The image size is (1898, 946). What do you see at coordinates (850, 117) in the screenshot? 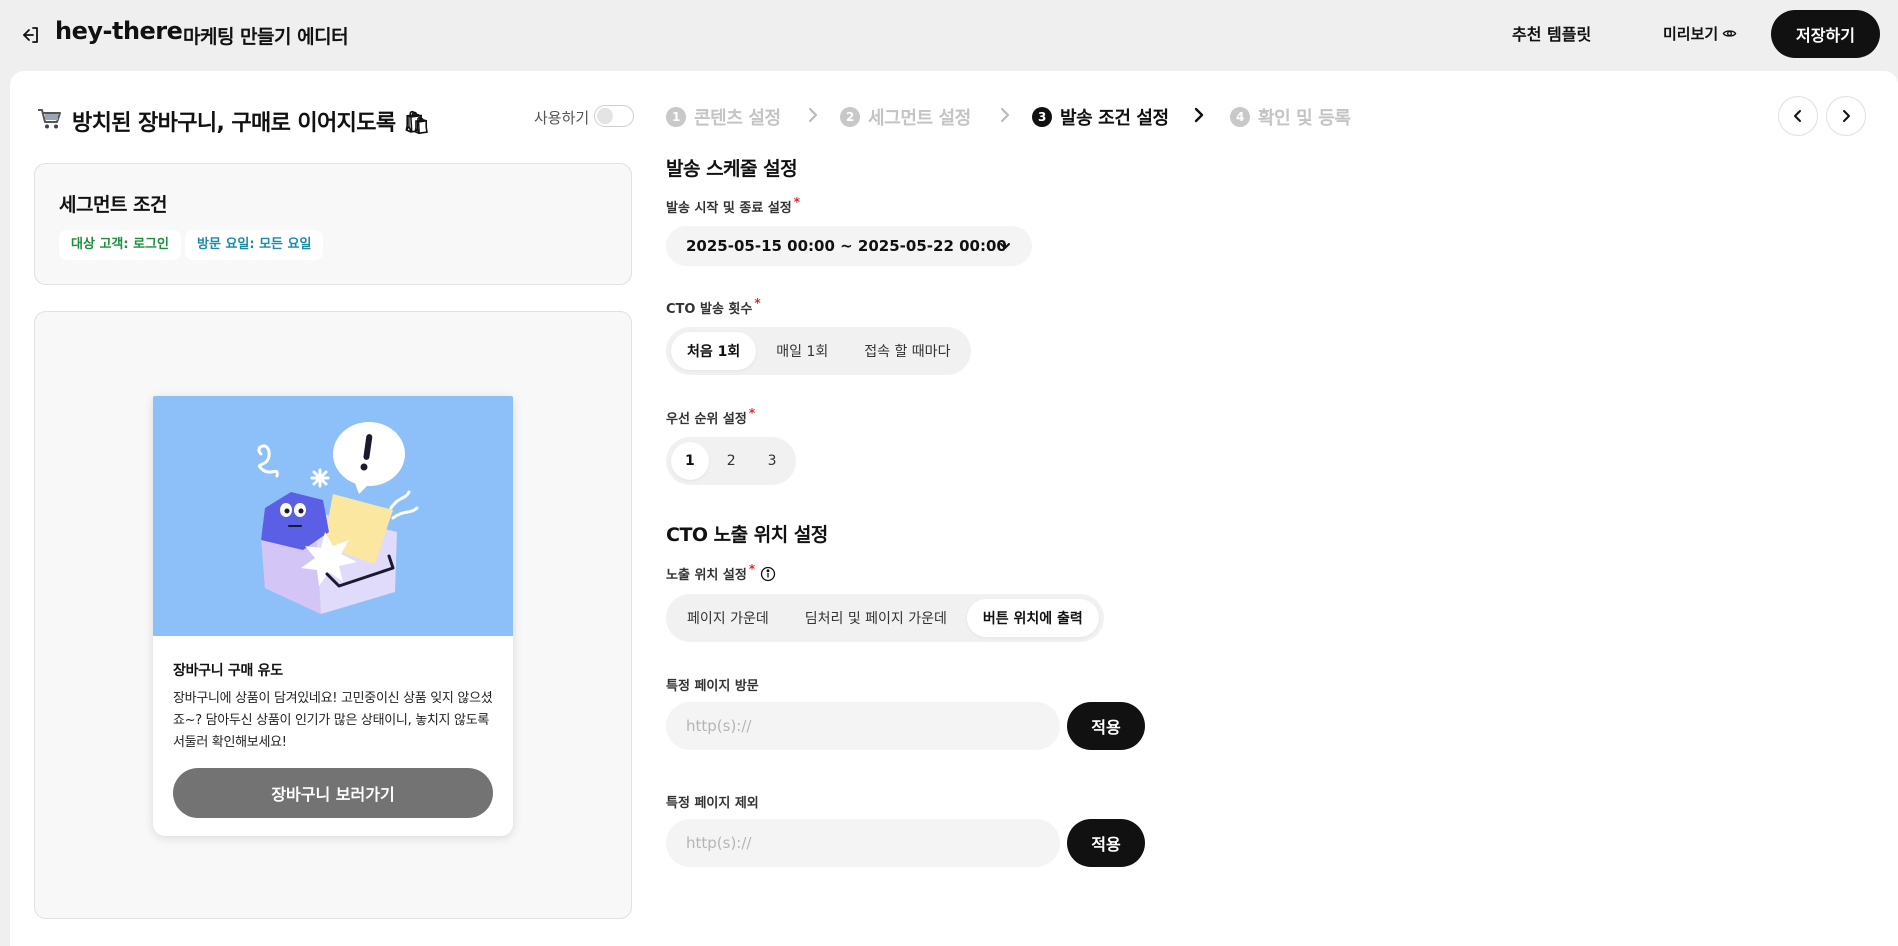
I see `step-number: 2` at bounding box center [850, 117].